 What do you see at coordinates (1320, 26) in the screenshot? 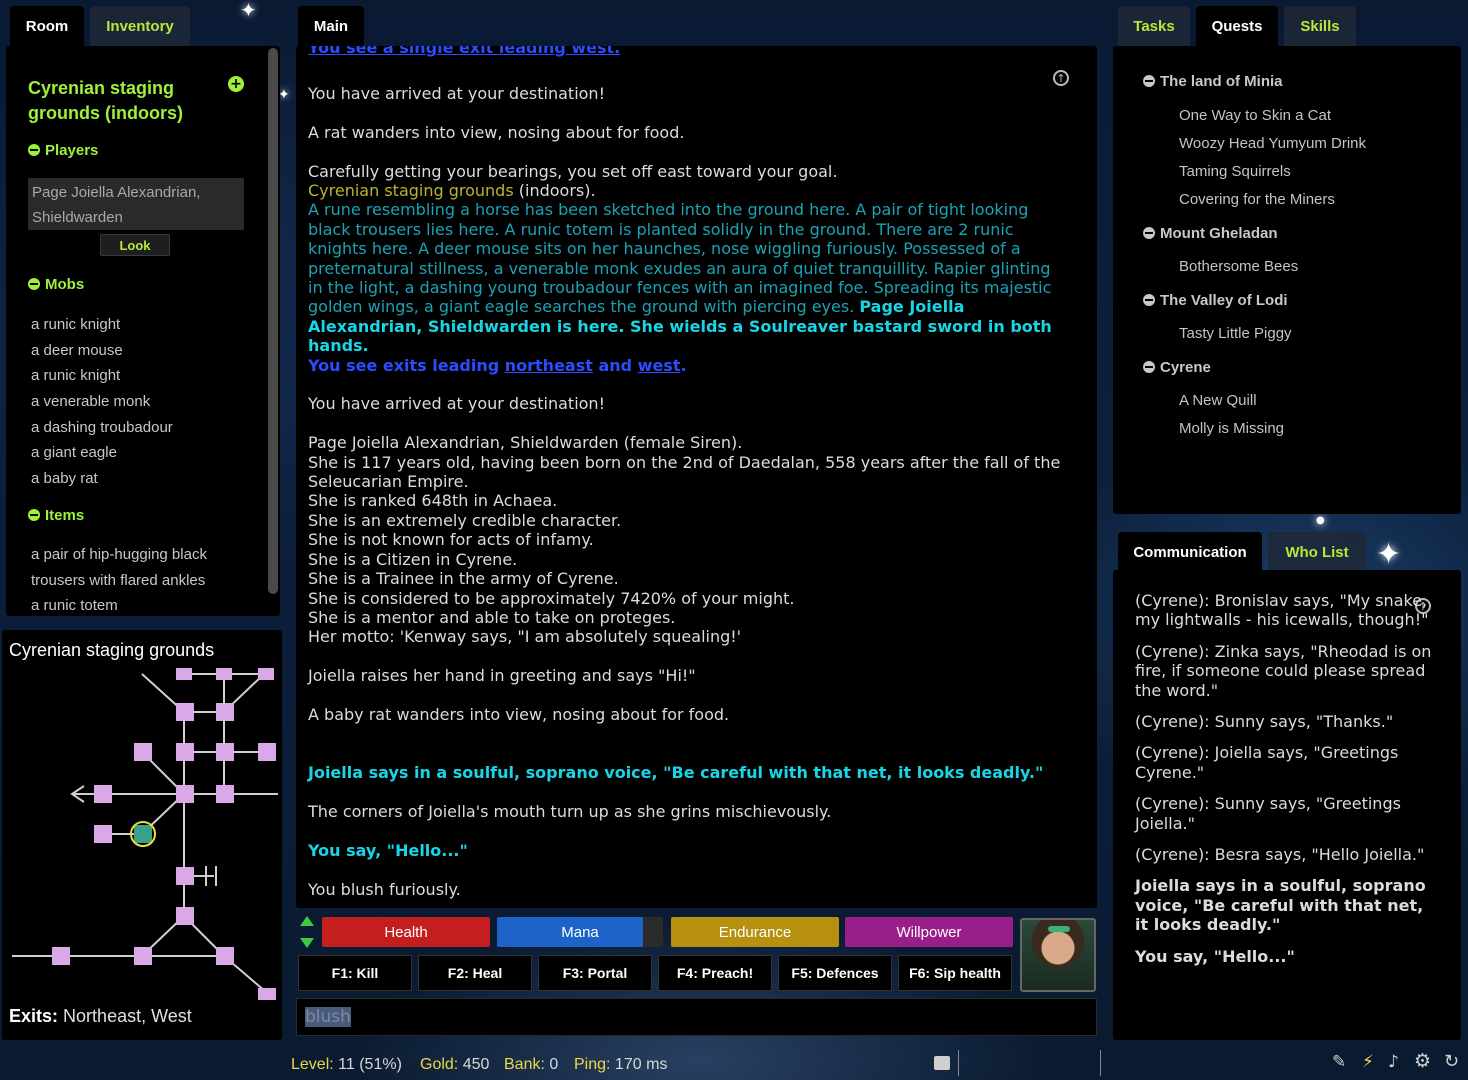
I see `tab-skills: Skills` at bounding box center [1320, 26].